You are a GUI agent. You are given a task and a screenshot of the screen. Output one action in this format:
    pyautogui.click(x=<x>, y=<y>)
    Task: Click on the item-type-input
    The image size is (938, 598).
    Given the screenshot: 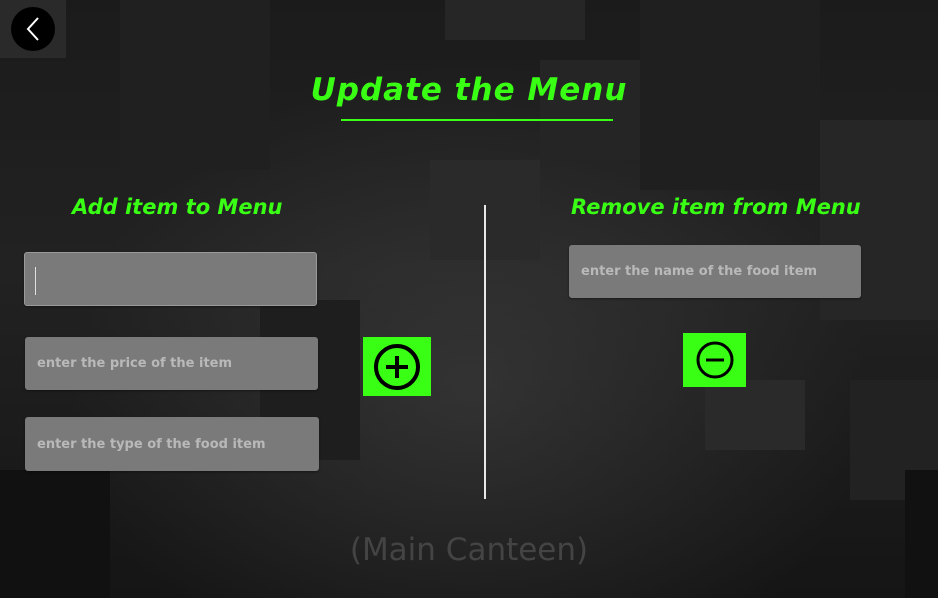 What is the action you would take?
    pyautogui.click(x=172, y=444)
    